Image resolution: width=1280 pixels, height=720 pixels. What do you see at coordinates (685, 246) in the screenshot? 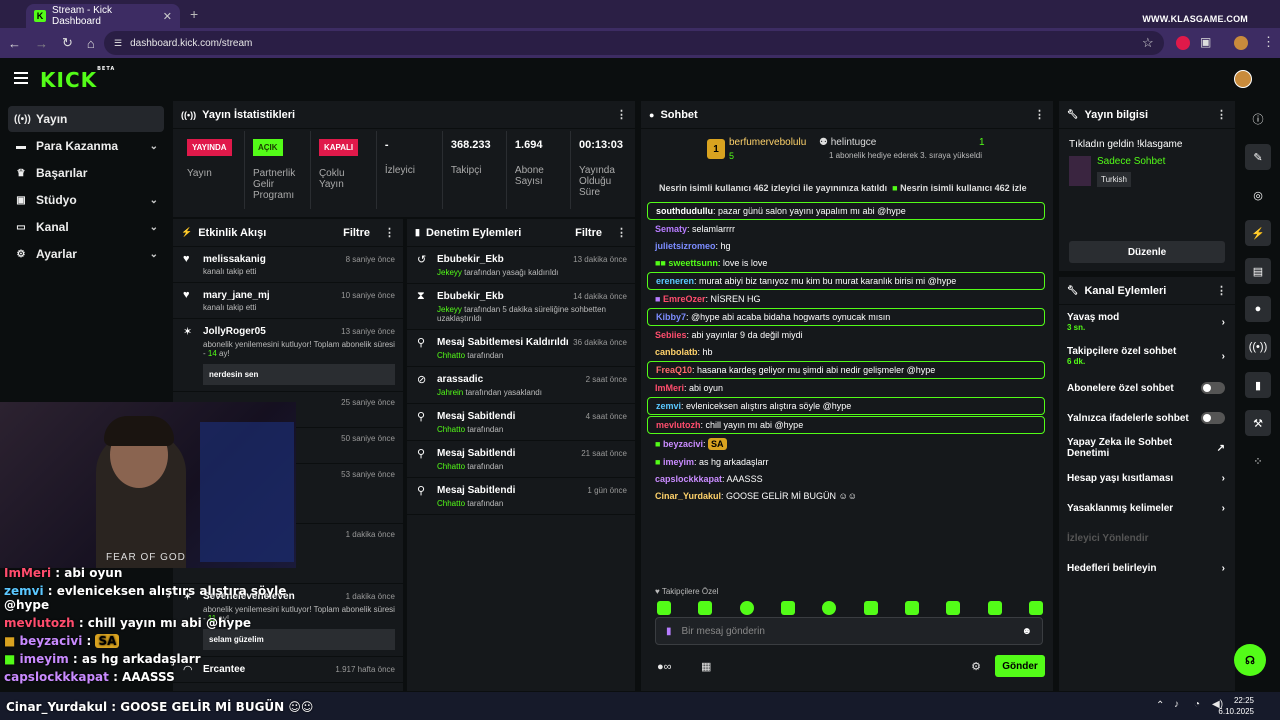
I see `chat-user: julietsizromeo` at bounding box center [685, 246].